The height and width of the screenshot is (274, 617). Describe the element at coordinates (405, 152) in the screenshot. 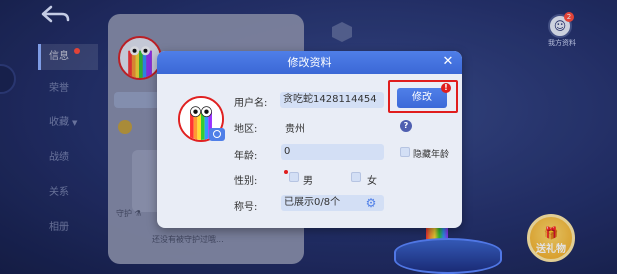

I see `hide-age-checkbox` at that location.